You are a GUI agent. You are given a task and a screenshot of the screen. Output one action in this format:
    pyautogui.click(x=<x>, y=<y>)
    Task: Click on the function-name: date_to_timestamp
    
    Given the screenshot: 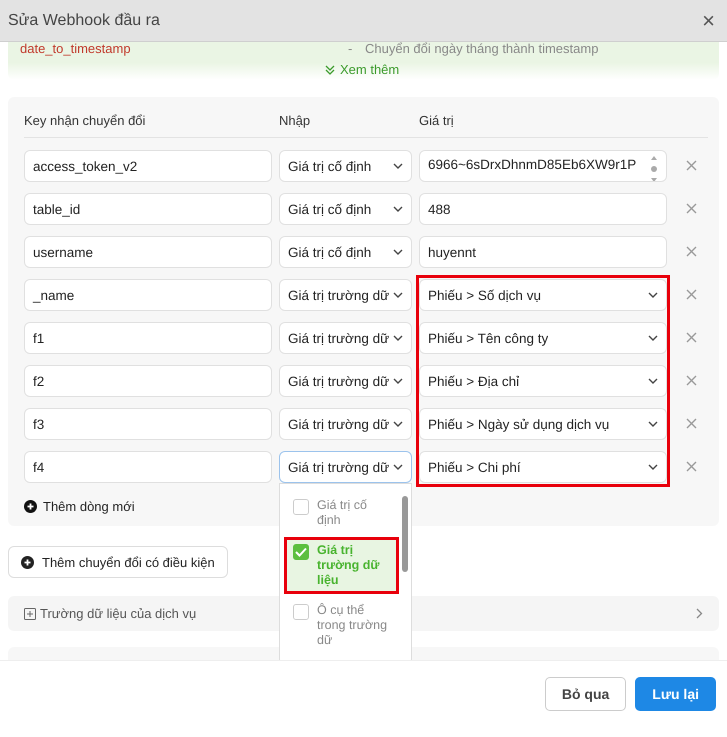 What is the action you would take?
    pyautogui.click(x=76, y=49)
    